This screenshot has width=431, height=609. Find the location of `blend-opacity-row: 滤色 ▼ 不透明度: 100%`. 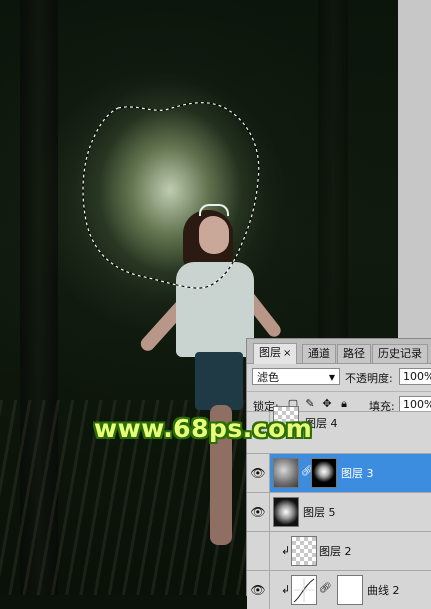

blend-opacity-row: 滤色 ▼ 不透明度: 100% is located at coordinates (339, 377).